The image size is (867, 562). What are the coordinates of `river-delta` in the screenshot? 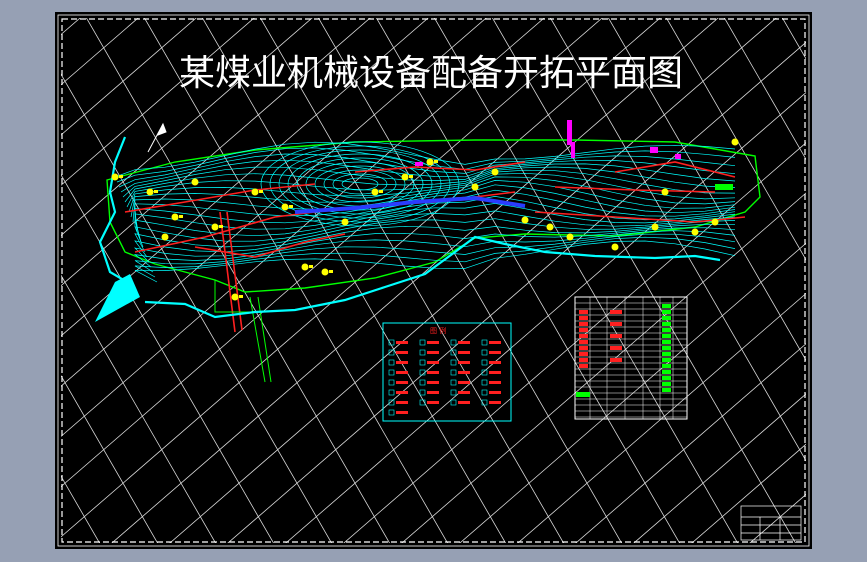 It's located at (117, 298).